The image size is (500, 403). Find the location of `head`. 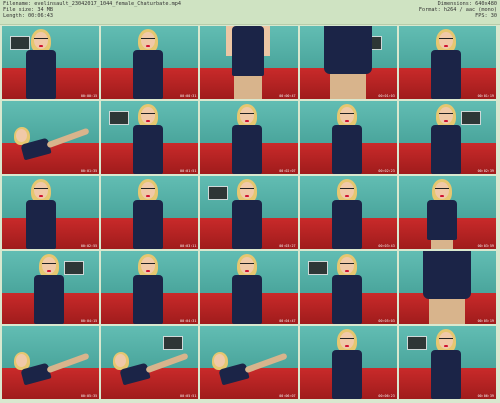

head is located at coordinates (21, 360).